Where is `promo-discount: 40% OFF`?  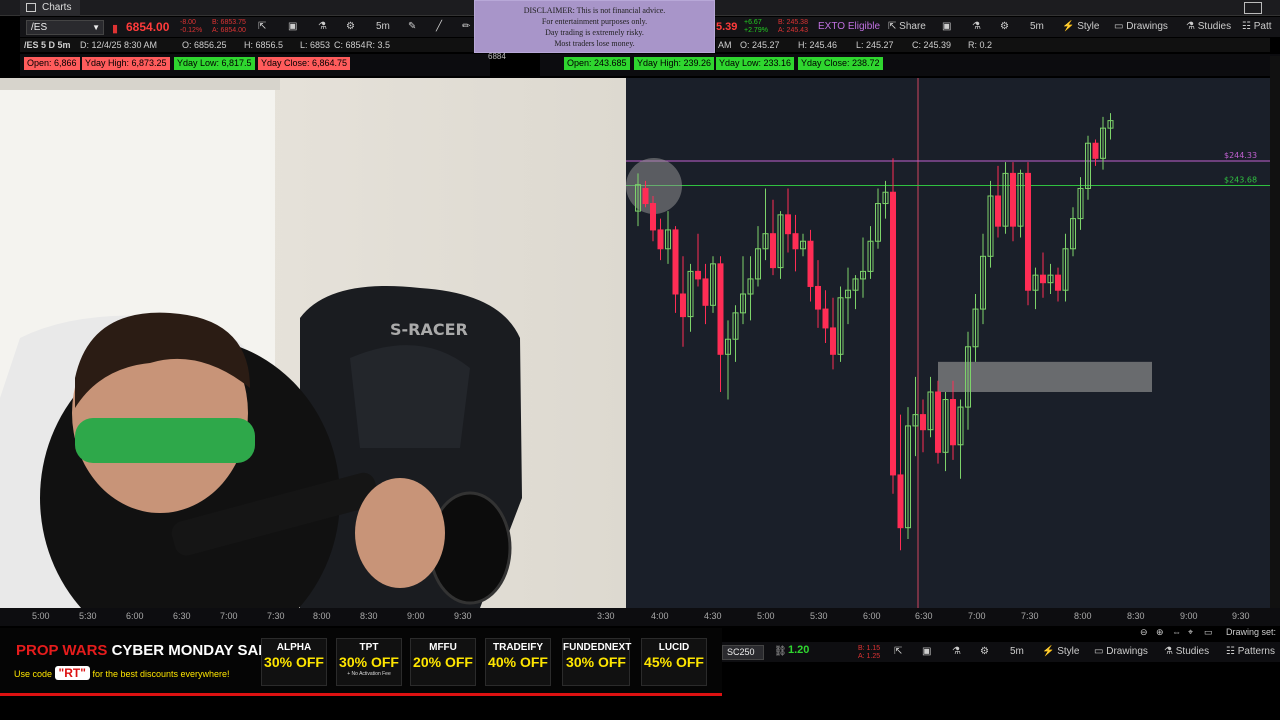 promo-discount: 40% OFF is located at coordinates (518, 662).